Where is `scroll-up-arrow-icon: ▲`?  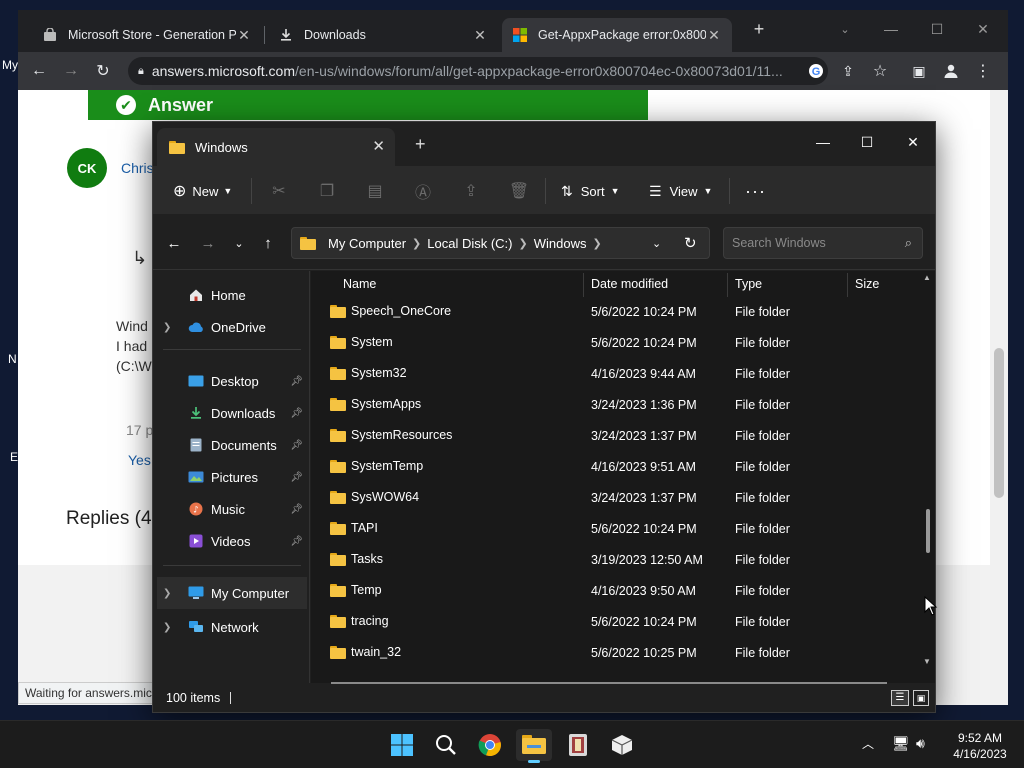 scroll-up-arrow-icon: ▲ is located at coordinates (927, 277).